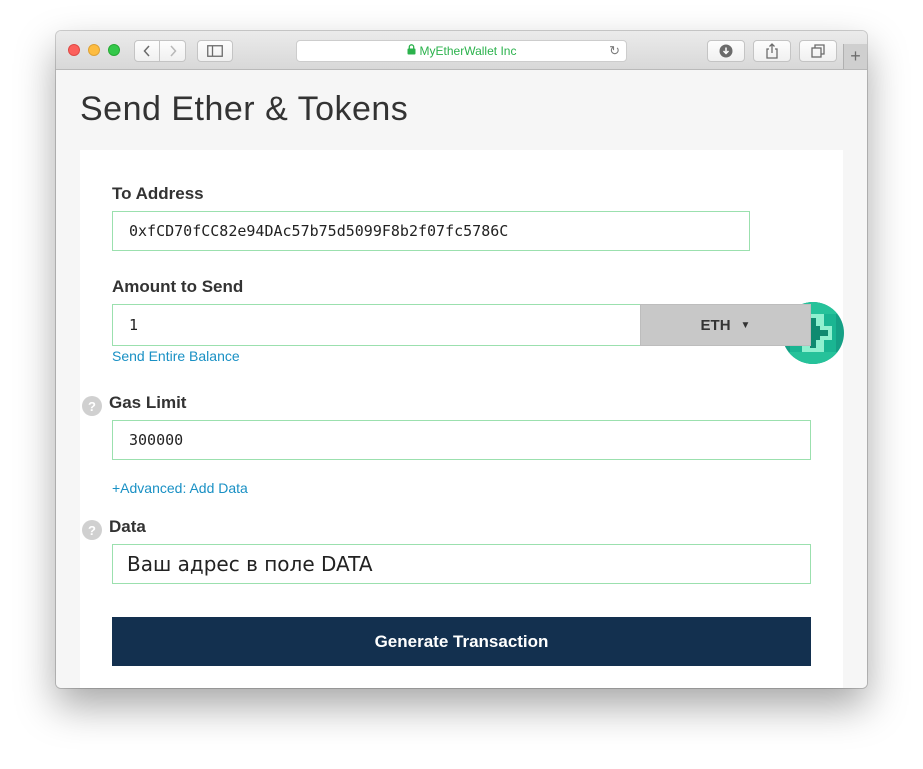  I want to click on amount-label: Amount to Send, so click(178, 286).